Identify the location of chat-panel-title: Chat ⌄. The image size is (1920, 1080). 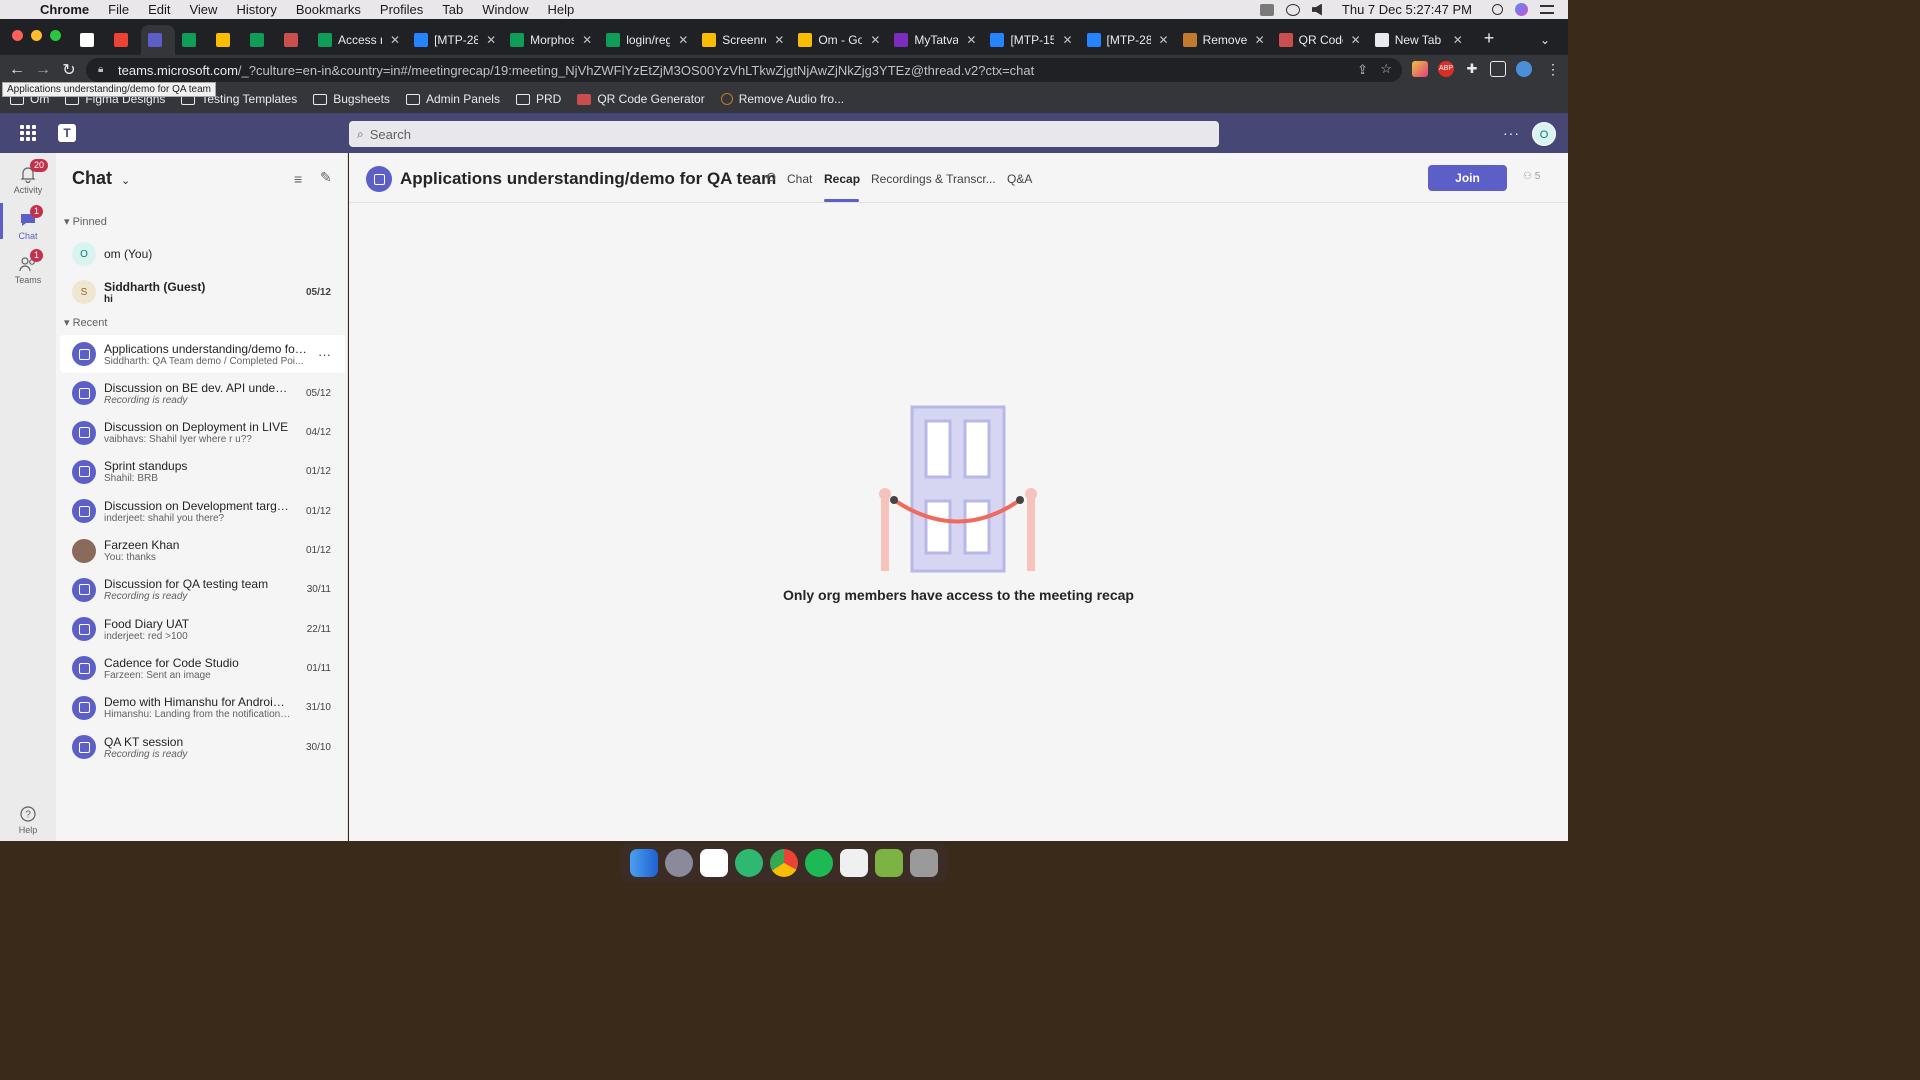
(101, 178).